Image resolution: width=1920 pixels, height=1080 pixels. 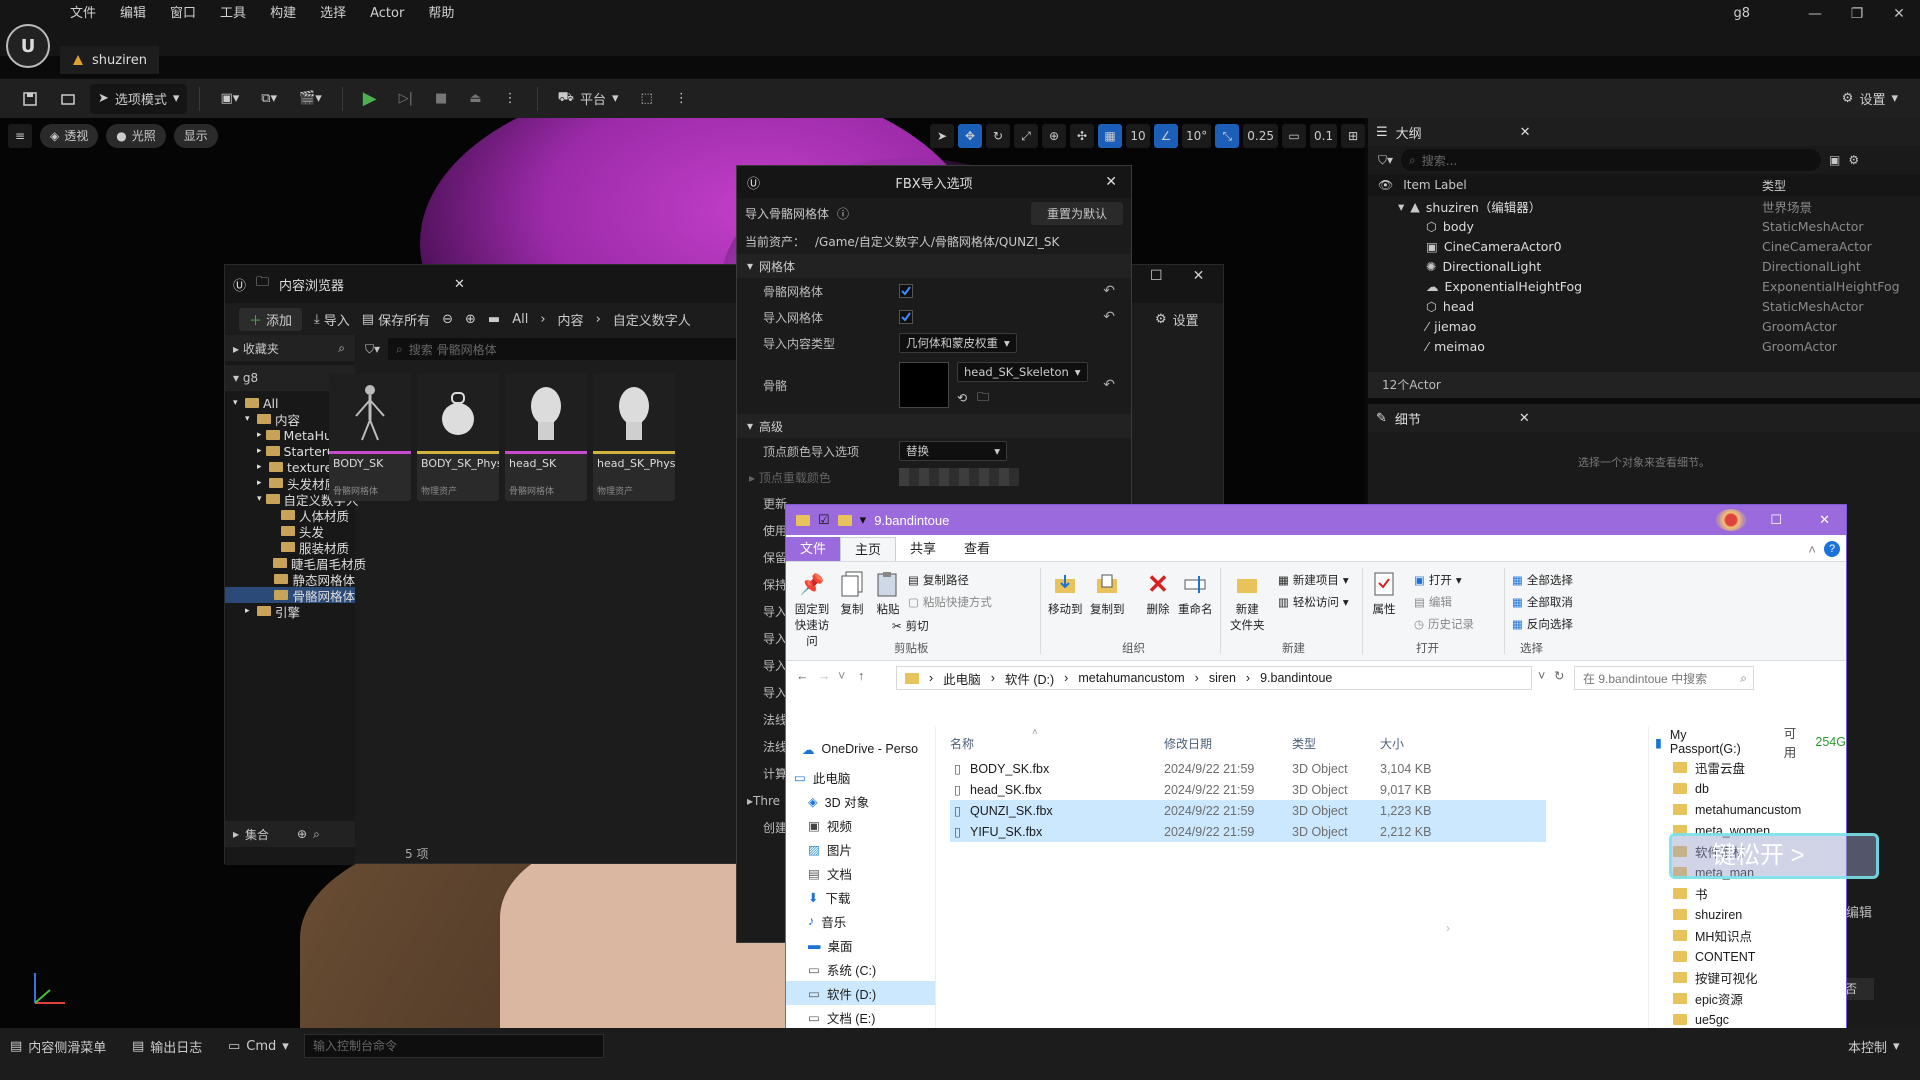 I want to click on nav-item: ☁ OneDrive - Perso, so click(x=860, y=749).